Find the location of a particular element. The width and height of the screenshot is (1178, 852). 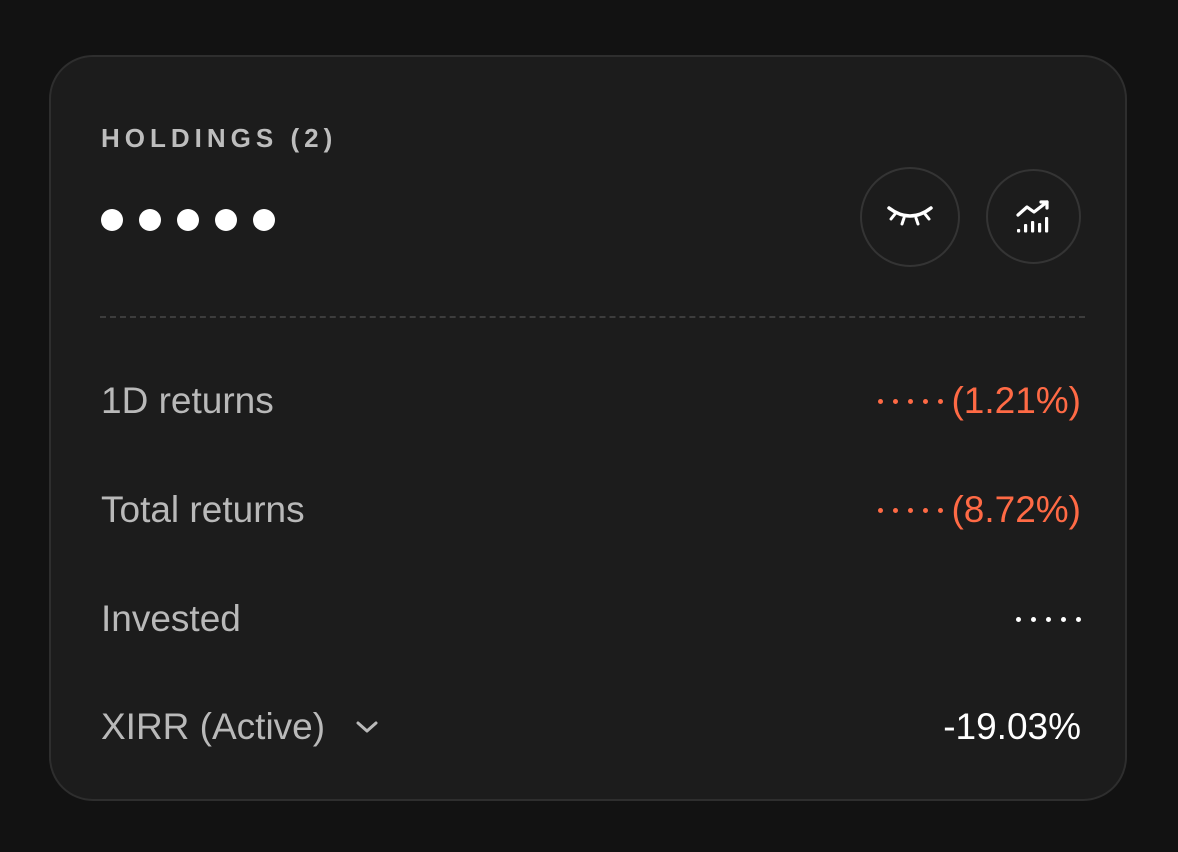

holdings-title: HOLDINGS (2) is located at coordinates (219, 138).